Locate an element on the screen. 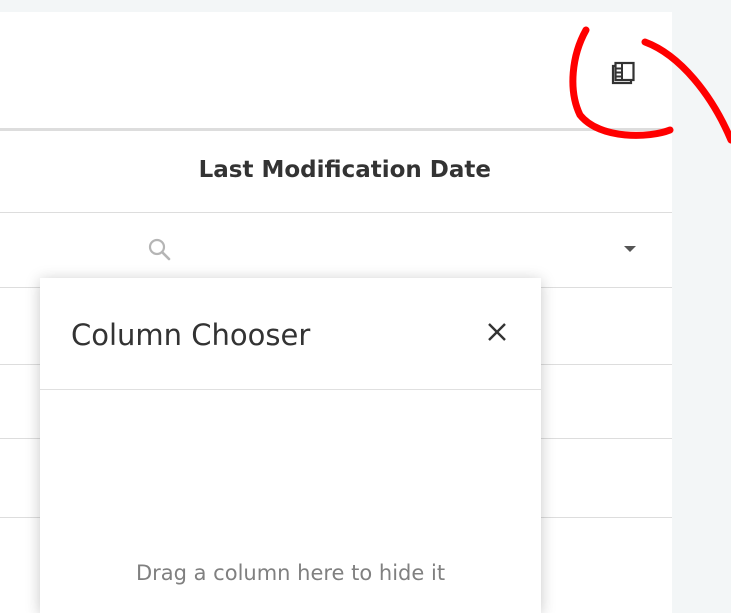  column-chooser-icon is located at coordinates (623, 73).